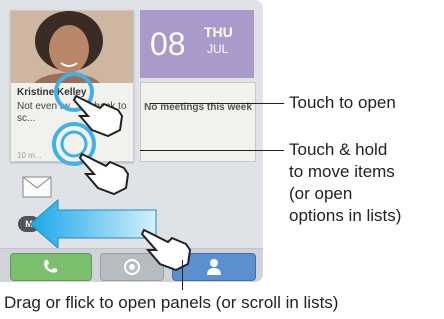  Describe the element at coordinates (197, 44) in the screenshot. I see `date-widget: 08 THU JUL` at that location.